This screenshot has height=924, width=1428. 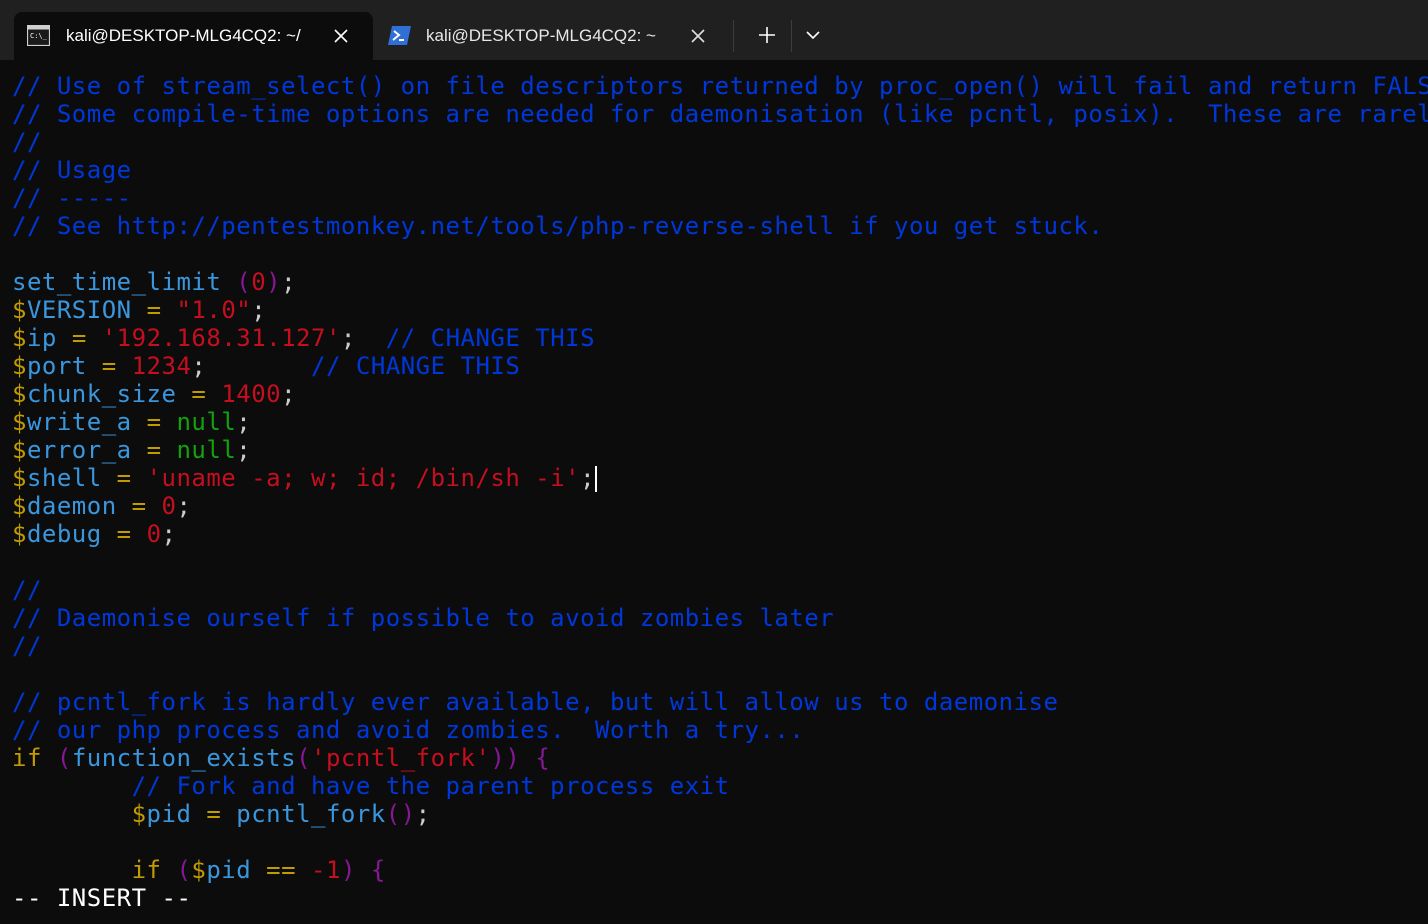 I want to click on code-line: if (function_exists('pcntl_fork')) {, so click(x=281, y=758).